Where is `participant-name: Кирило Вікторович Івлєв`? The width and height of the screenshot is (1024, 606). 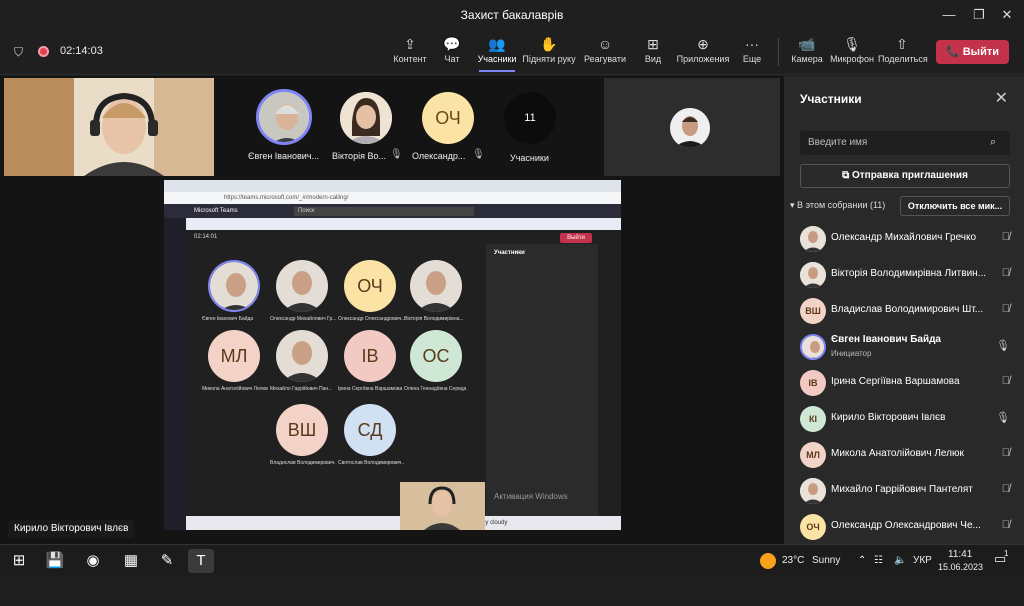
participant-name: Кирило Вікторович Івлєв is located at coordinates (888, 417).